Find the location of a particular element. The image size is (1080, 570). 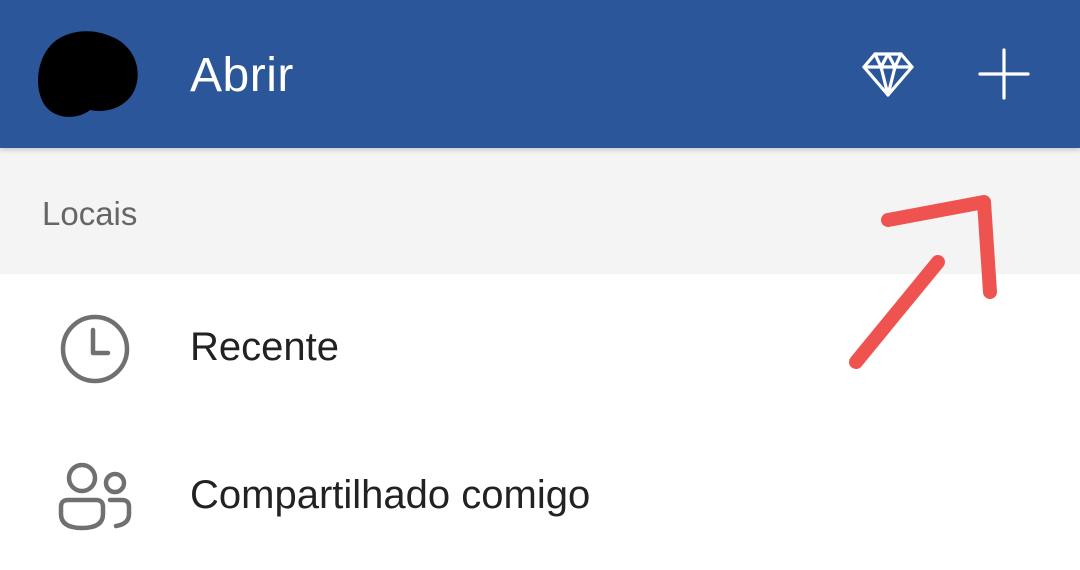

page-title: Abrir is located at coordinates (242, 75).